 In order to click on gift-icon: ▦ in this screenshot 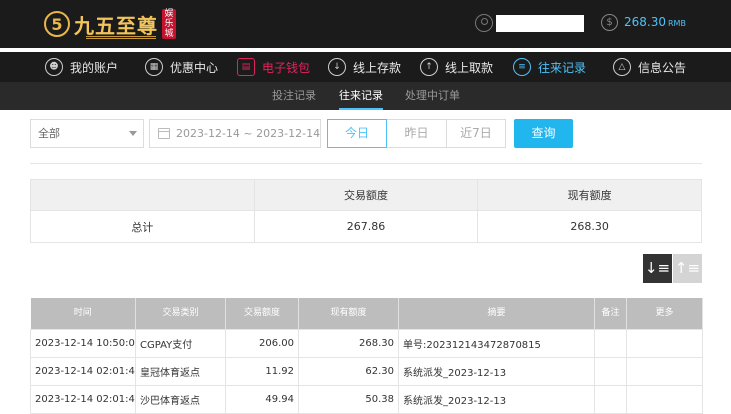, I will do `click(154, 67)`.